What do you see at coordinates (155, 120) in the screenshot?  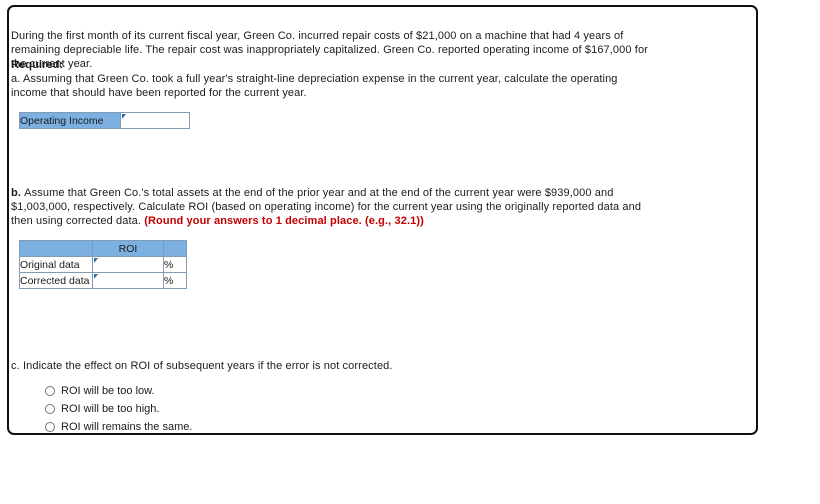 I see `operating-income-input` at bounding box center [155, 120].